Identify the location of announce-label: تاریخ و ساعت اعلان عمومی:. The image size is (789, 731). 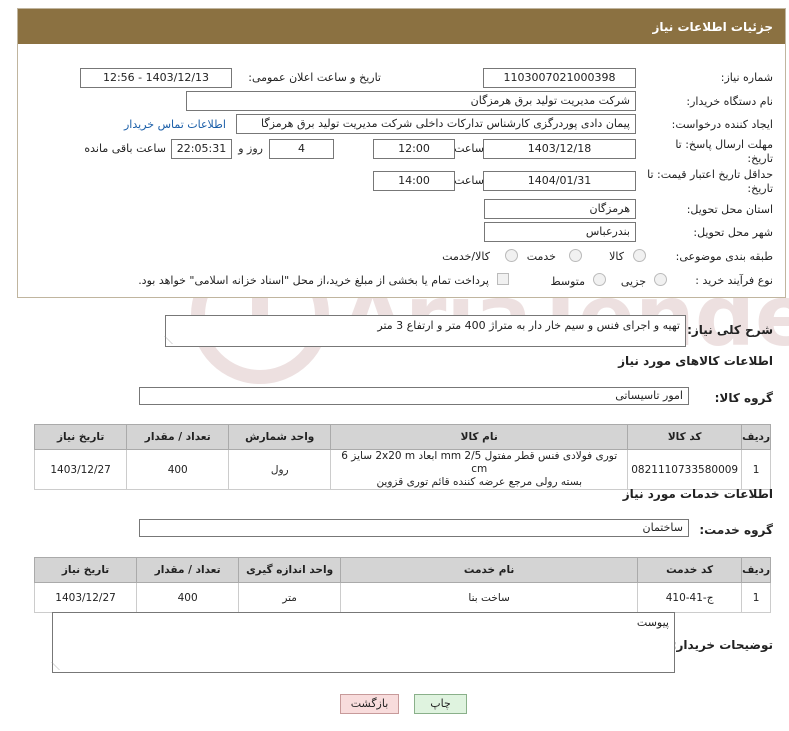
(314, 77).